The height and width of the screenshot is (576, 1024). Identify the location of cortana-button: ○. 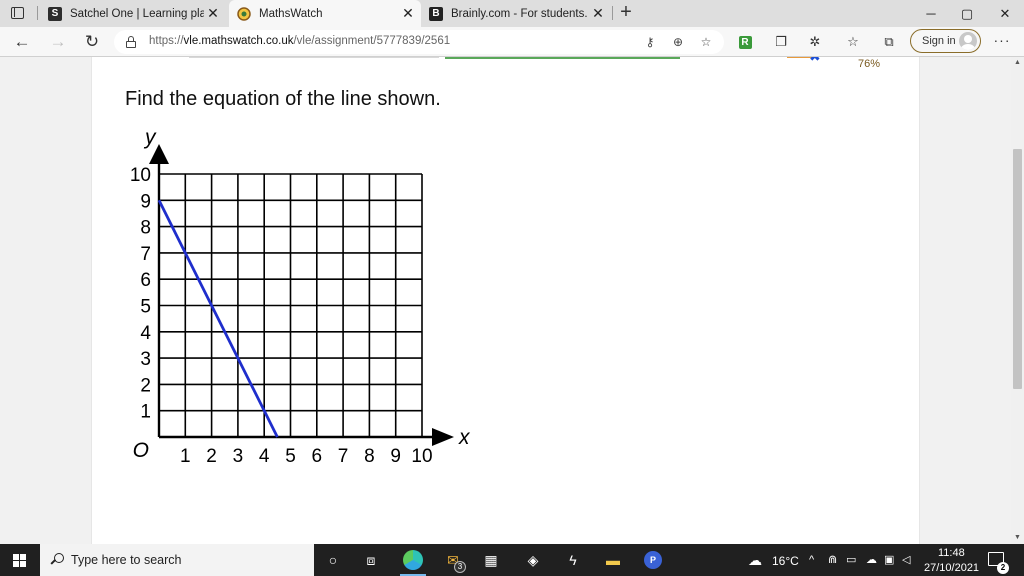
(333, 560).